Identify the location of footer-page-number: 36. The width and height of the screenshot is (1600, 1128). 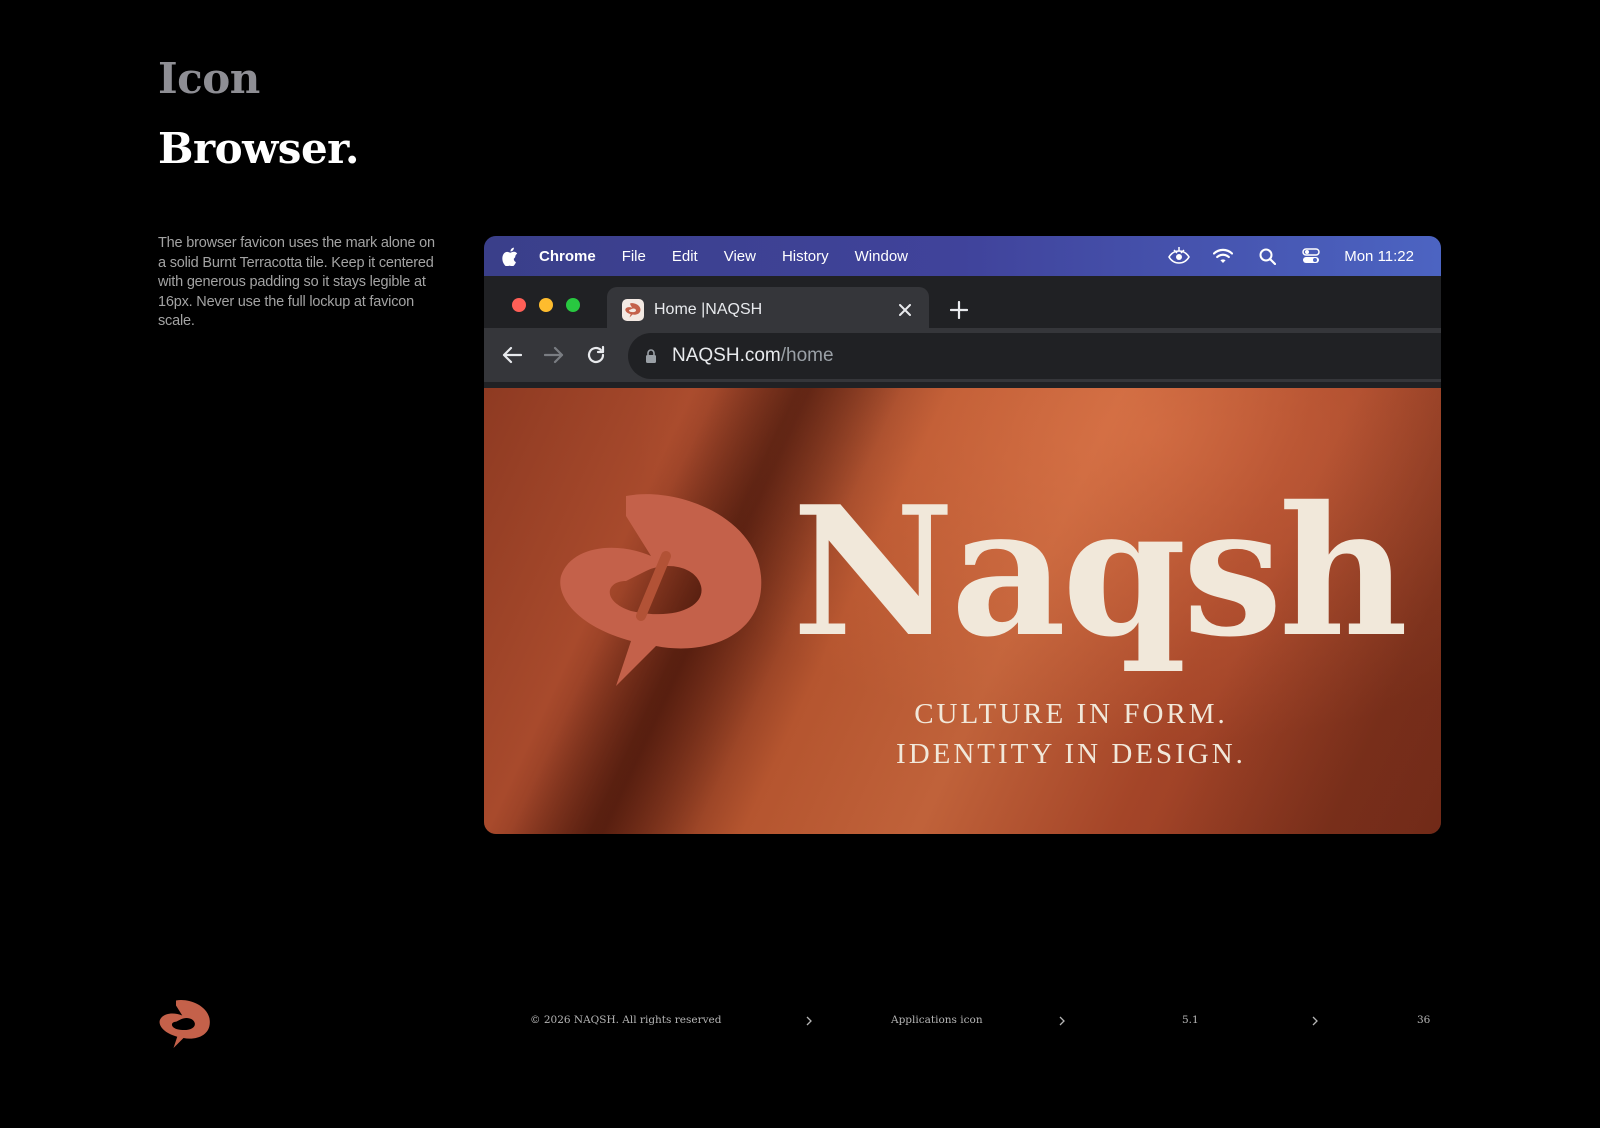
(1424, 1020).